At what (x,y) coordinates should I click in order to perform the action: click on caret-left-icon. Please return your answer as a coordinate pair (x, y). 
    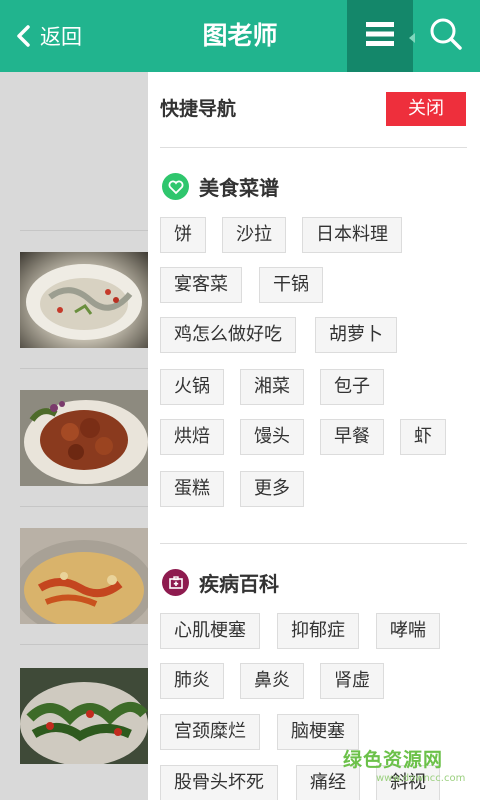
    Looking at the image, I should click on (412, 38).